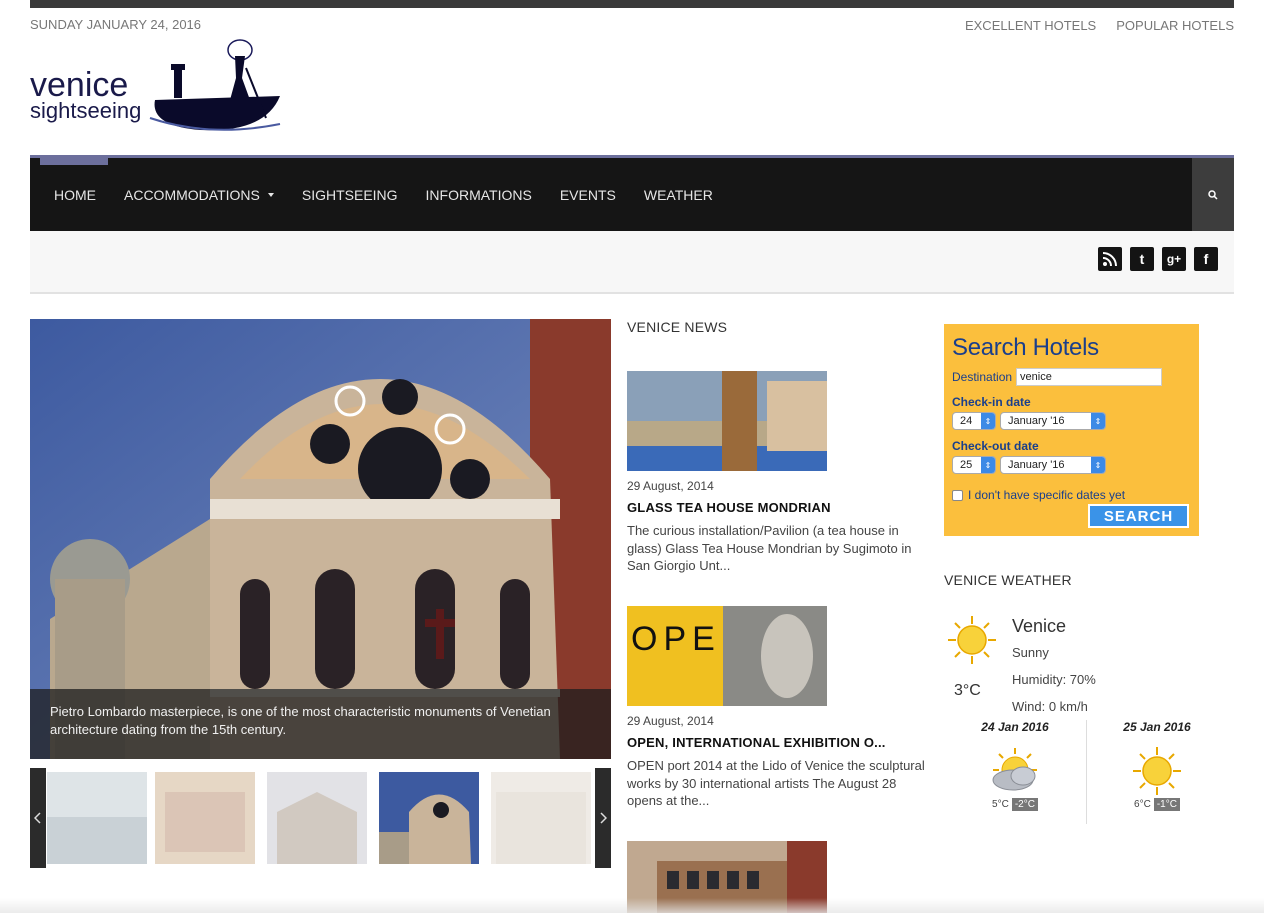 This screenshot has height=913, width=1264. Describe the element at coordinates (116, 24) in the screenshot. I see `current-date: SUNDAY JANUARY 24, 2016` at that location.